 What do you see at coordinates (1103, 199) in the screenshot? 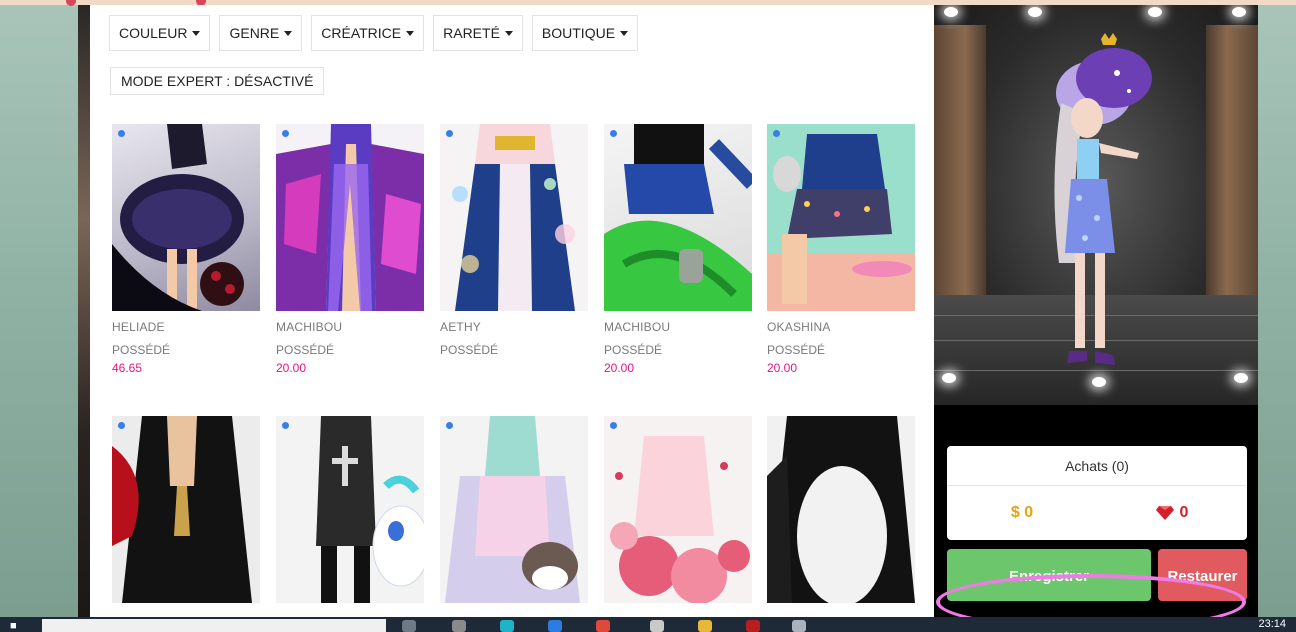
I see `avatar` at bounding box center [1103, 199].